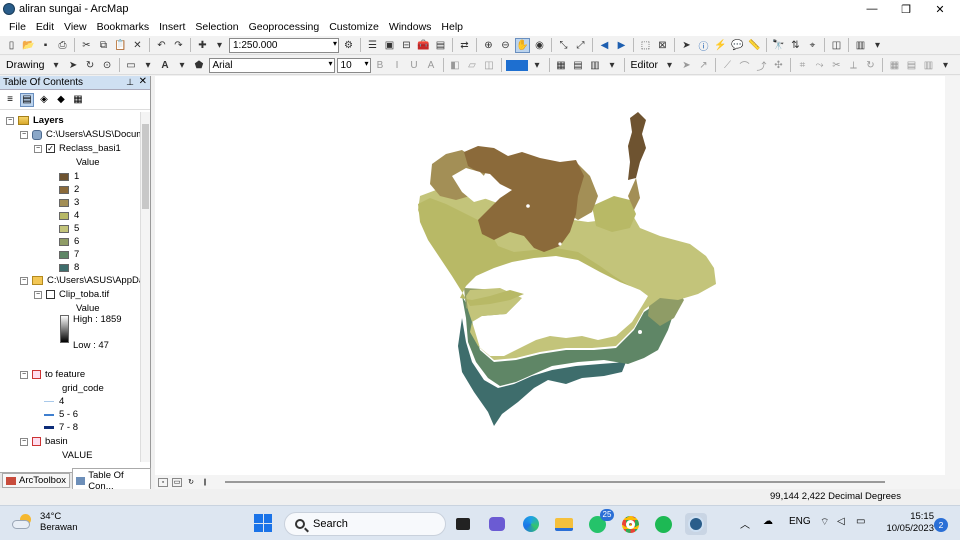  What do you see at coordinates (205, 482) in the screenshot?
I see `pause-drawing-icon: ∥` at bounding box center [205, 482].